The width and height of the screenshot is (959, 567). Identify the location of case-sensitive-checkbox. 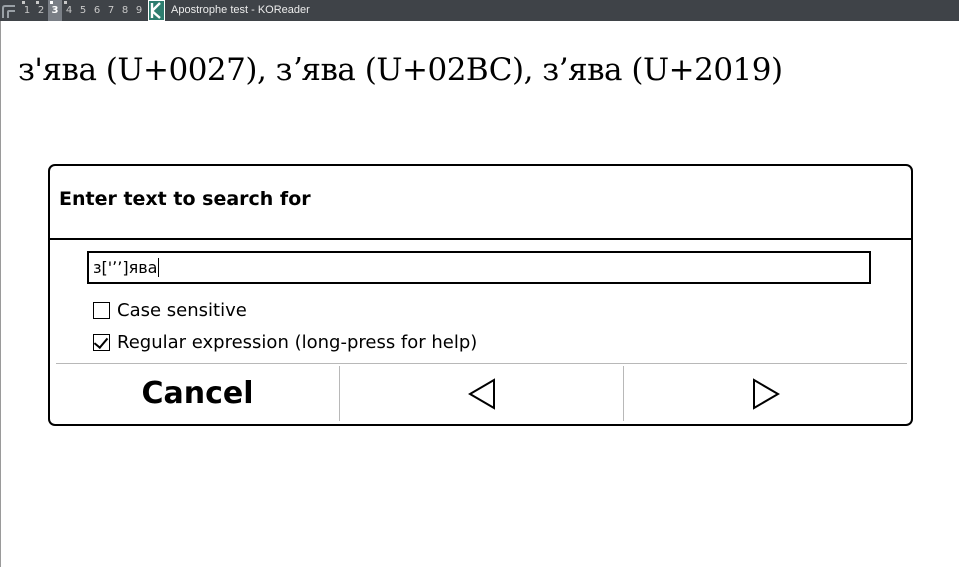
(101, 310).